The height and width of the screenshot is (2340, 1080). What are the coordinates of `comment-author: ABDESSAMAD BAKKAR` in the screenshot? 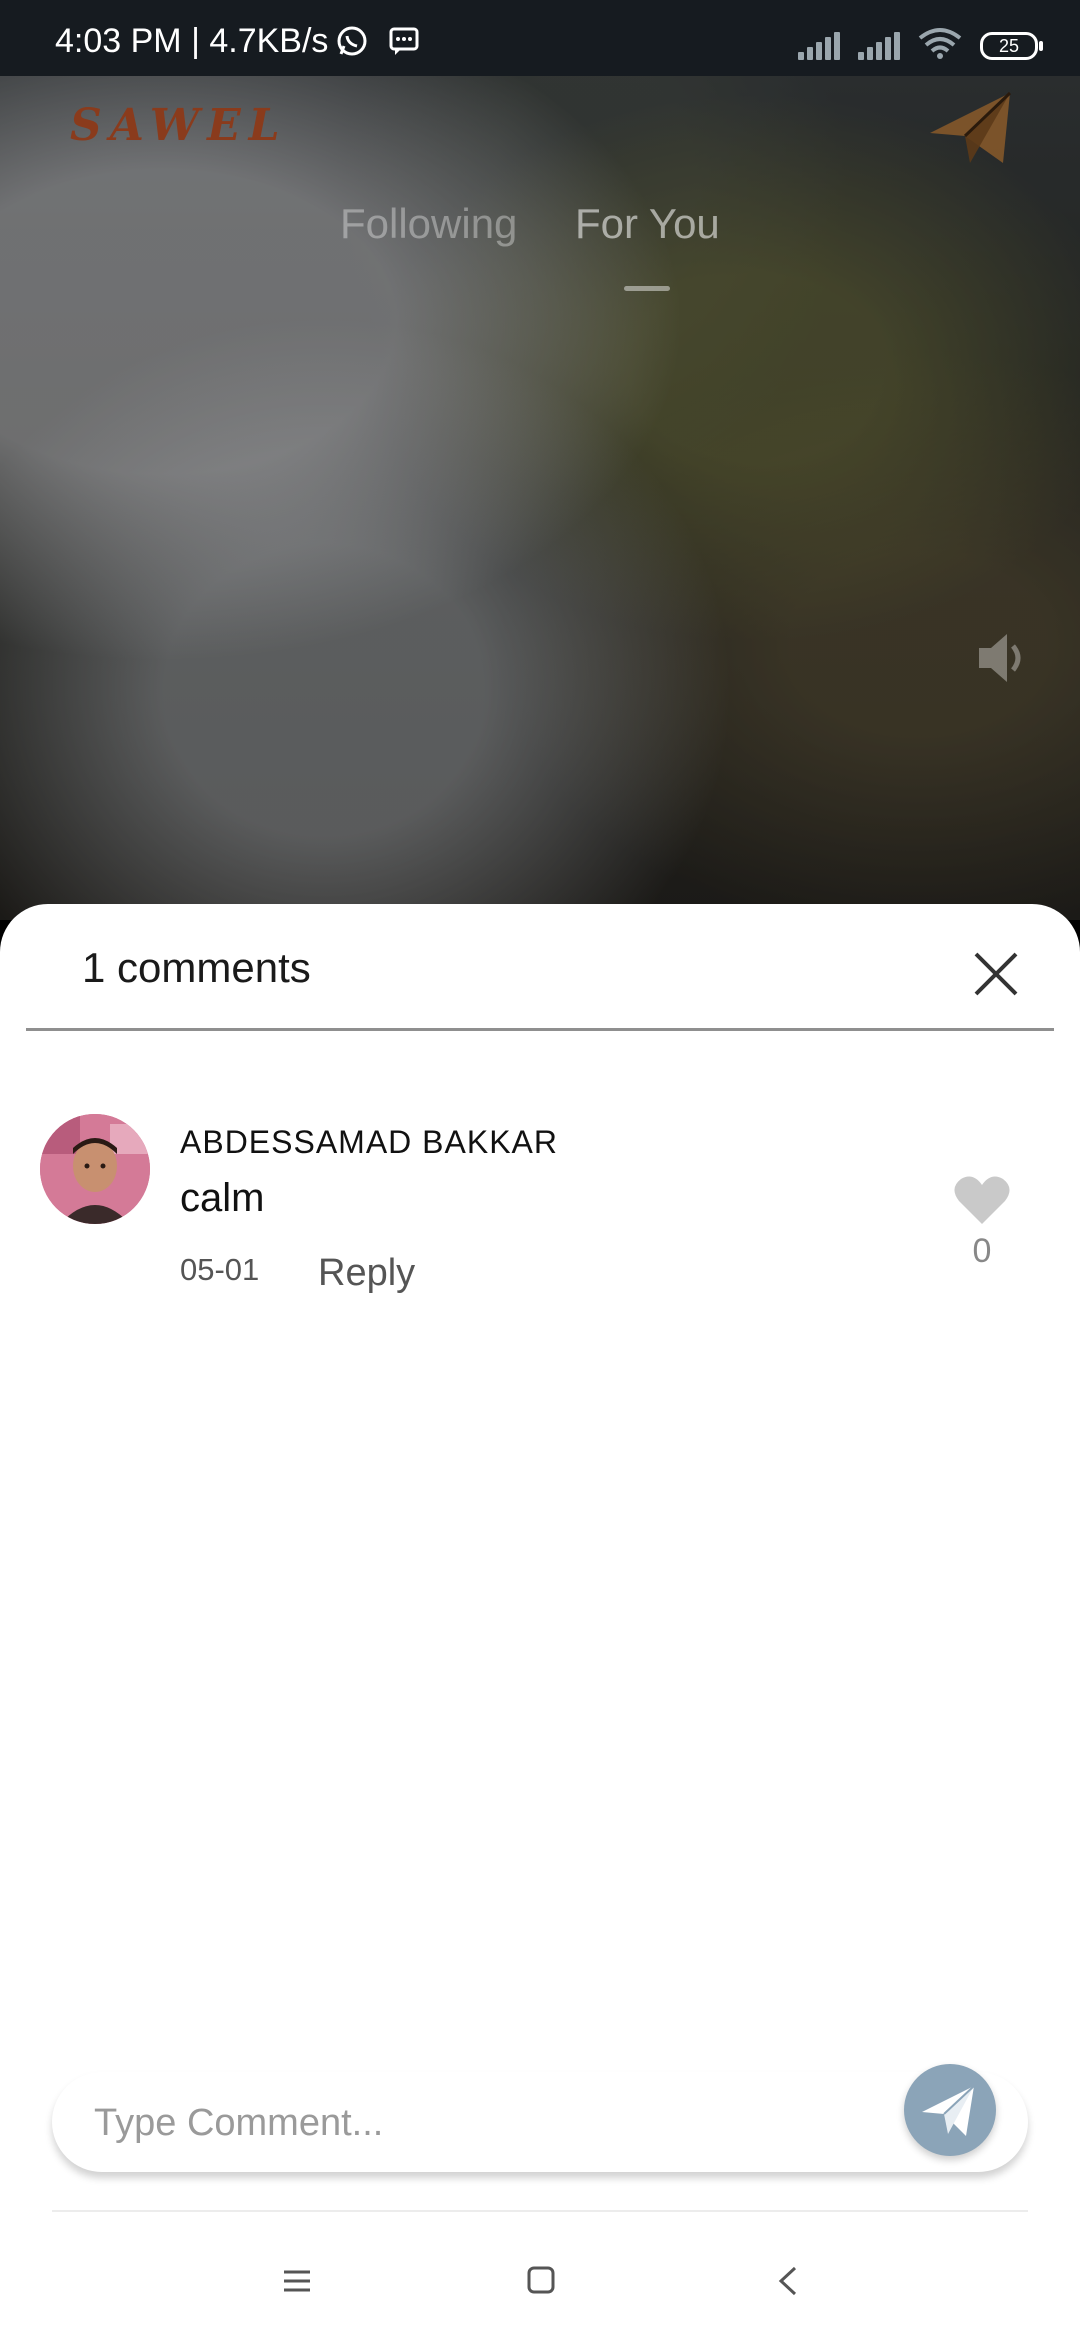 It's located at (369, 1142).